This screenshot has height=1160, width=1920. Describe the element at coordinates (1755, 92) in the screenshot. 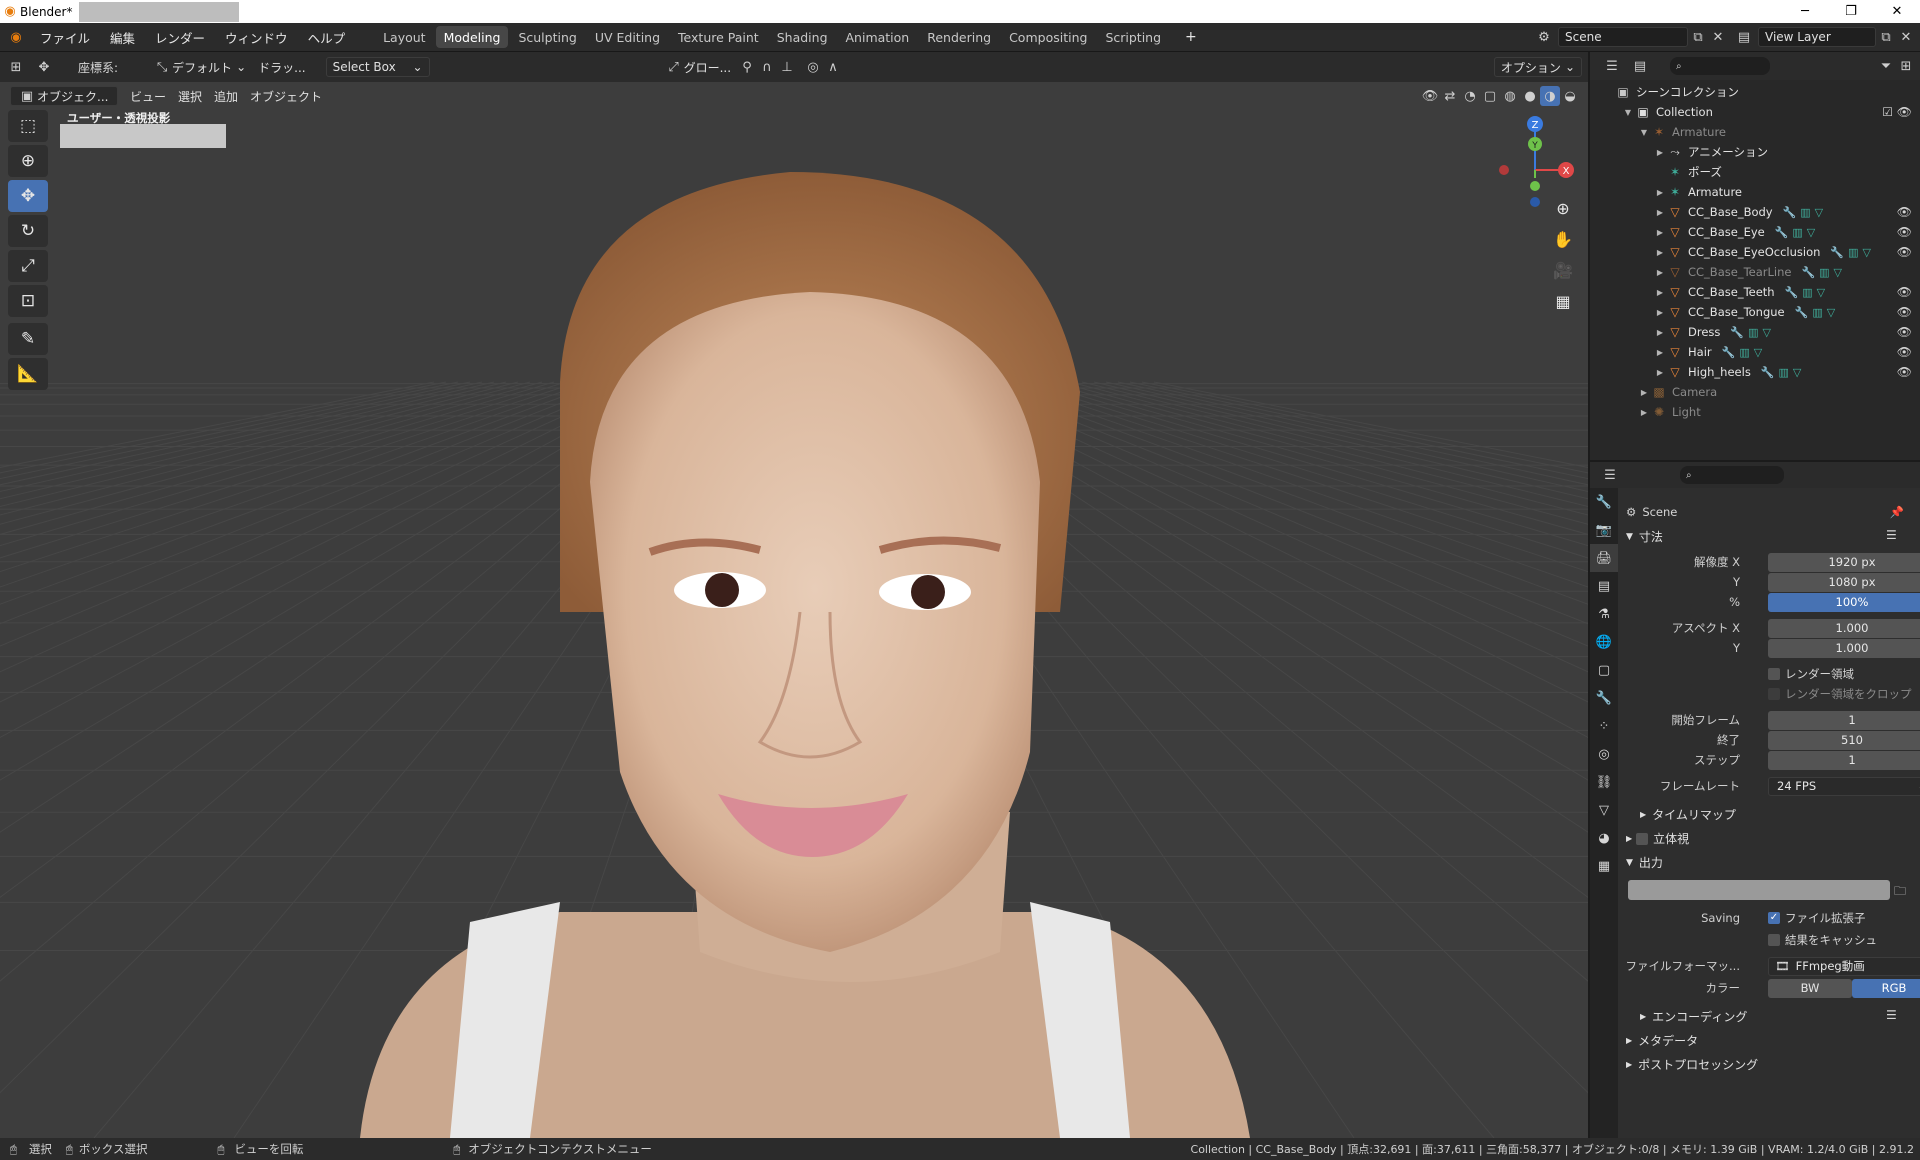

I see `outliner-scene-collection: ▣ シーンコレクション` at that location.